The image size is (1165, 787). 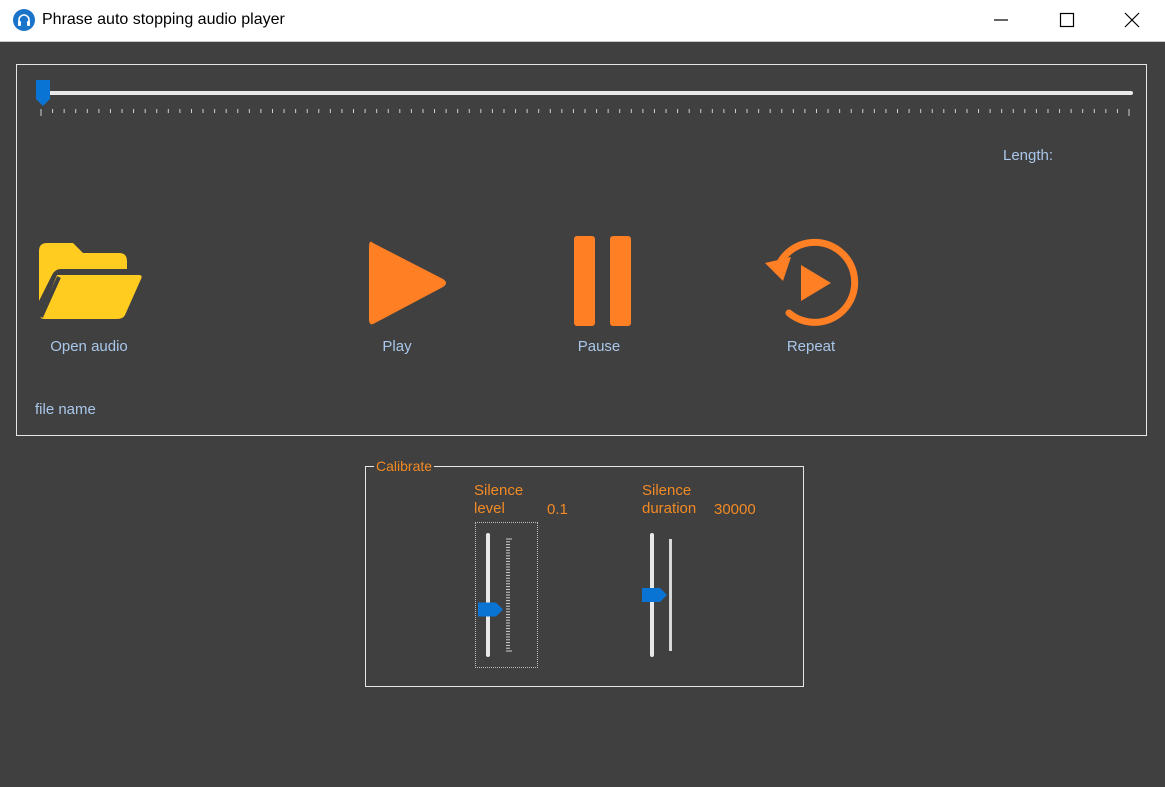 What do you see at coordinates (65, 409) in the screenshot?
I see `file-name-label: file name` at bounding box center [65, 409].